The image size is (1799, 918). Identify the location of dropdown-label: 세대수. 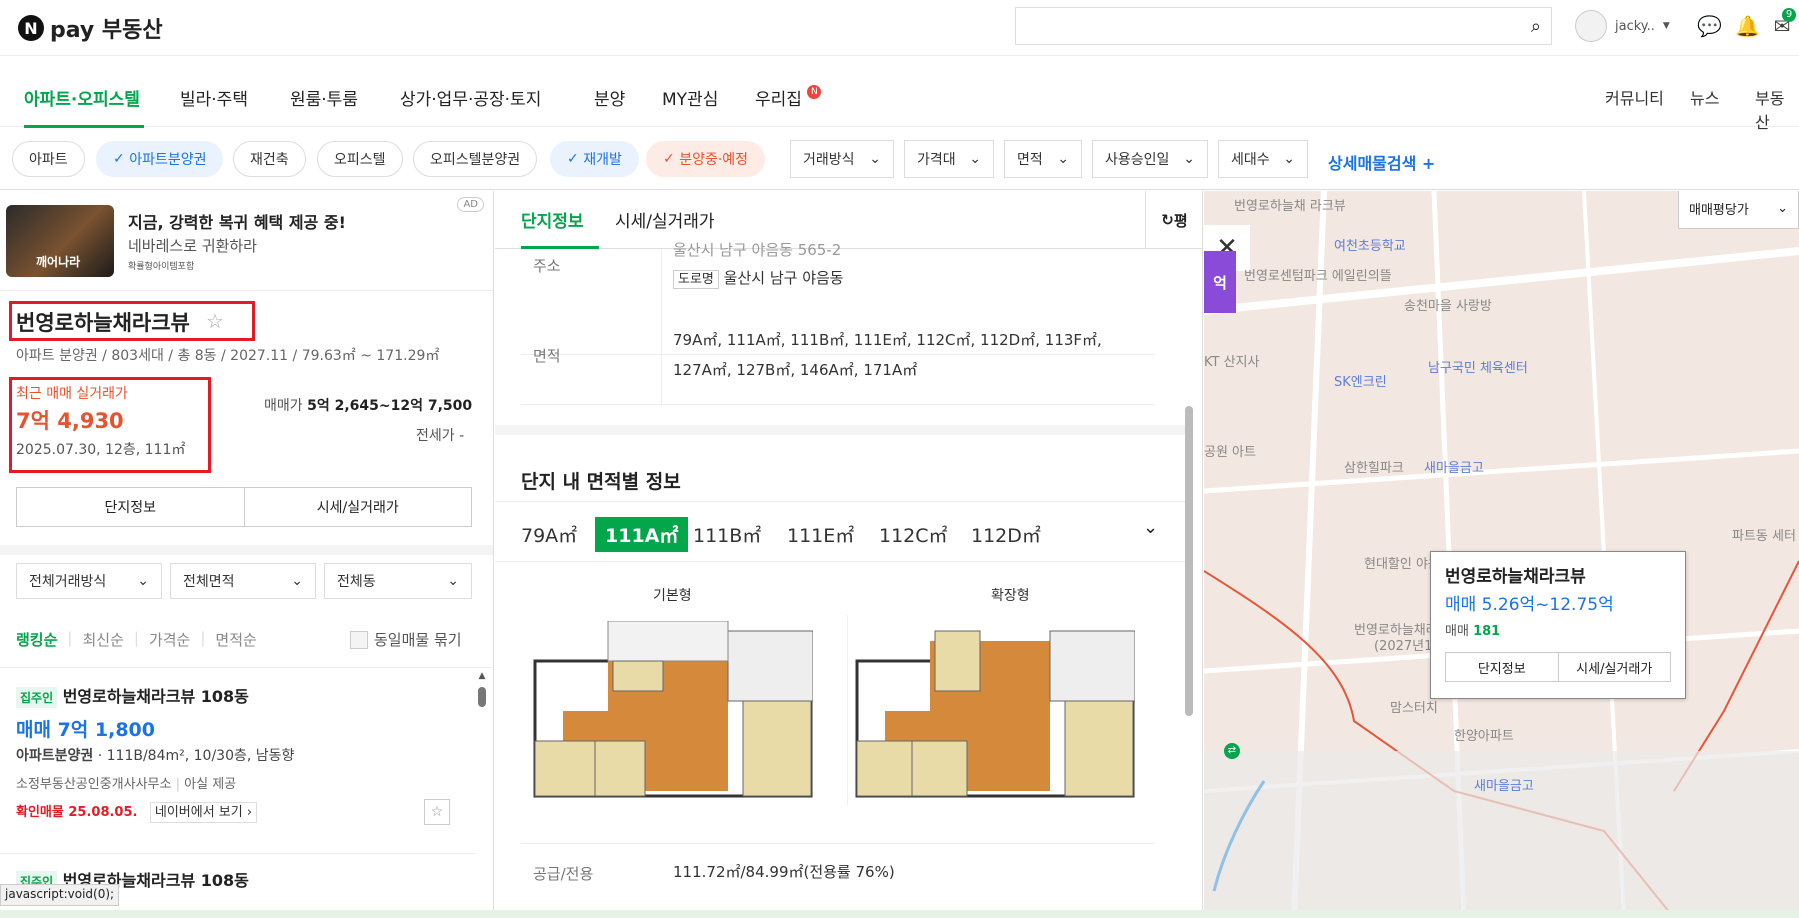
(1250, 160).